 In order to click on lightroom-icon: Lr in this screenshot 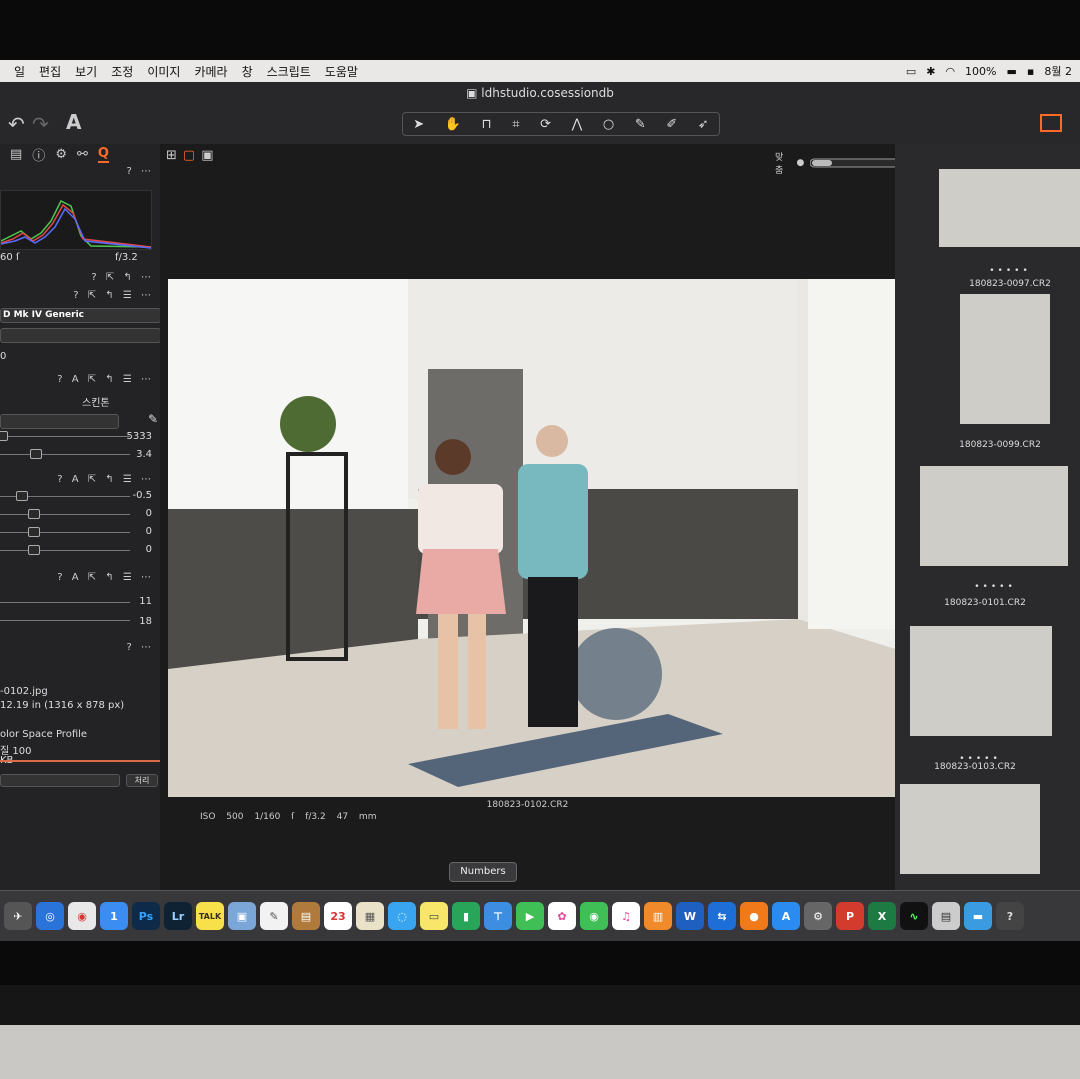, I will do `click(178, 916)`.